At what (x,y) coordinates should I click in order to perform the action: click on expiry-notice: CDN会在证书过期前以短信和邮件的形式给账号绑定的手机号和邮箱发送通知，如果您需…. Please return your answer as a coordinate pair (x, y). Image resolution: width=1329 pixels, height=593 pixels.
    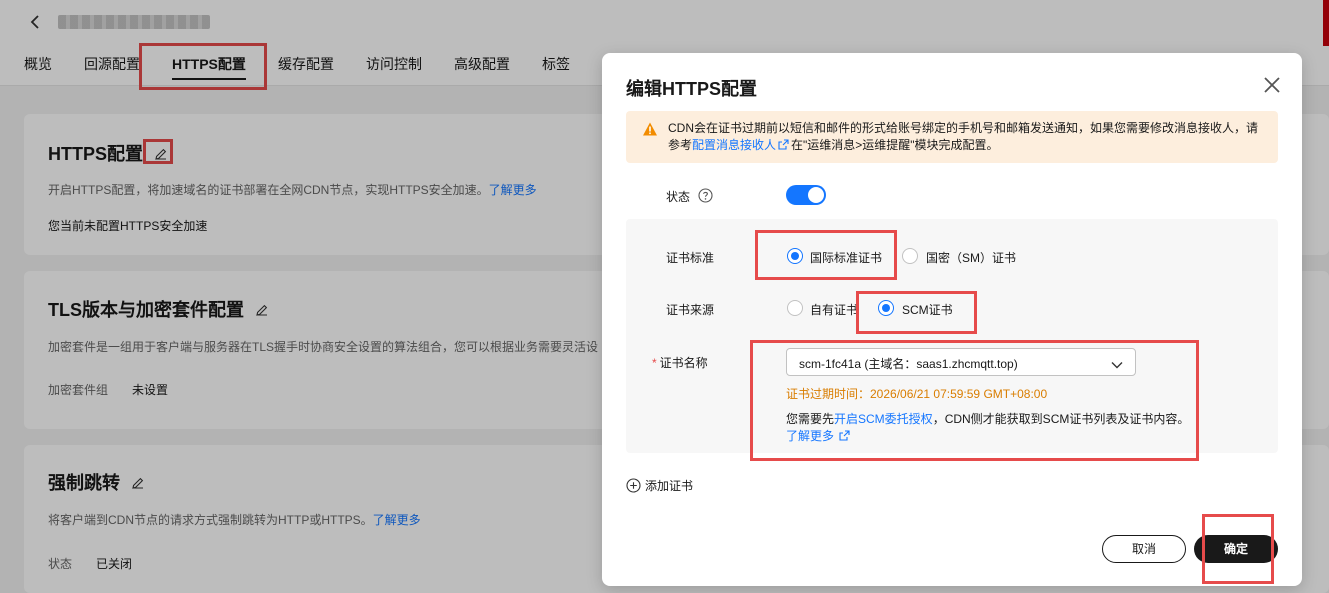
    Looking at the image, I should click on (952, 137).